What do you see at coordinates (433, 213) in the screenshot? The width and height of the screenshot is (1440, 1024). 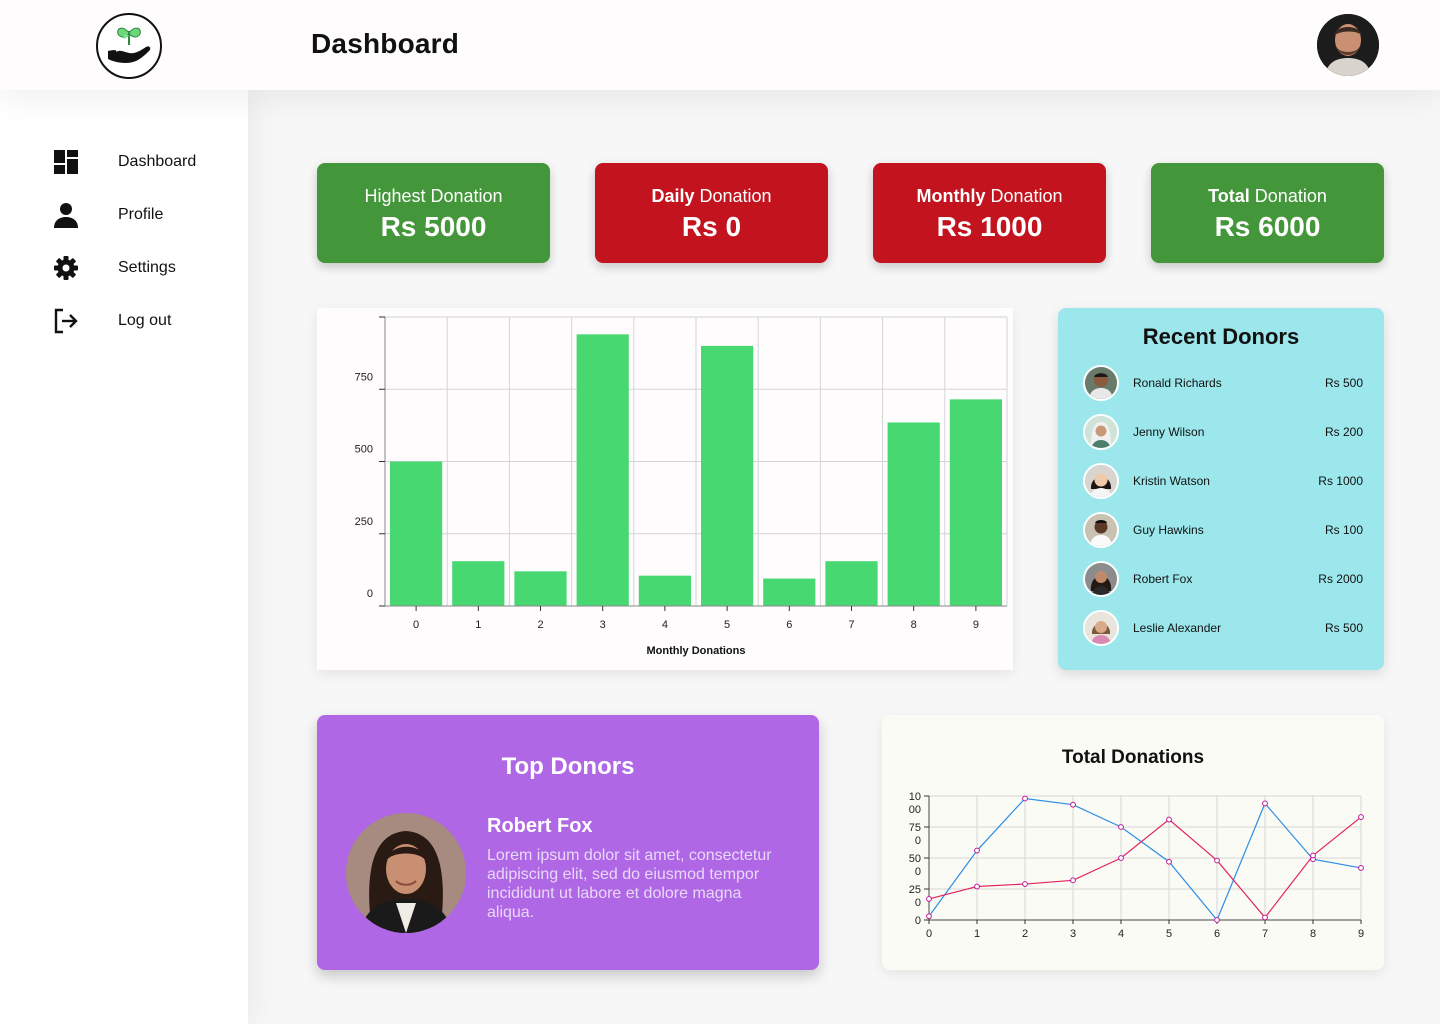 I see `stat-card-highest-donation: Highest Donation Rs 5000` at bounding box center [433, 213].